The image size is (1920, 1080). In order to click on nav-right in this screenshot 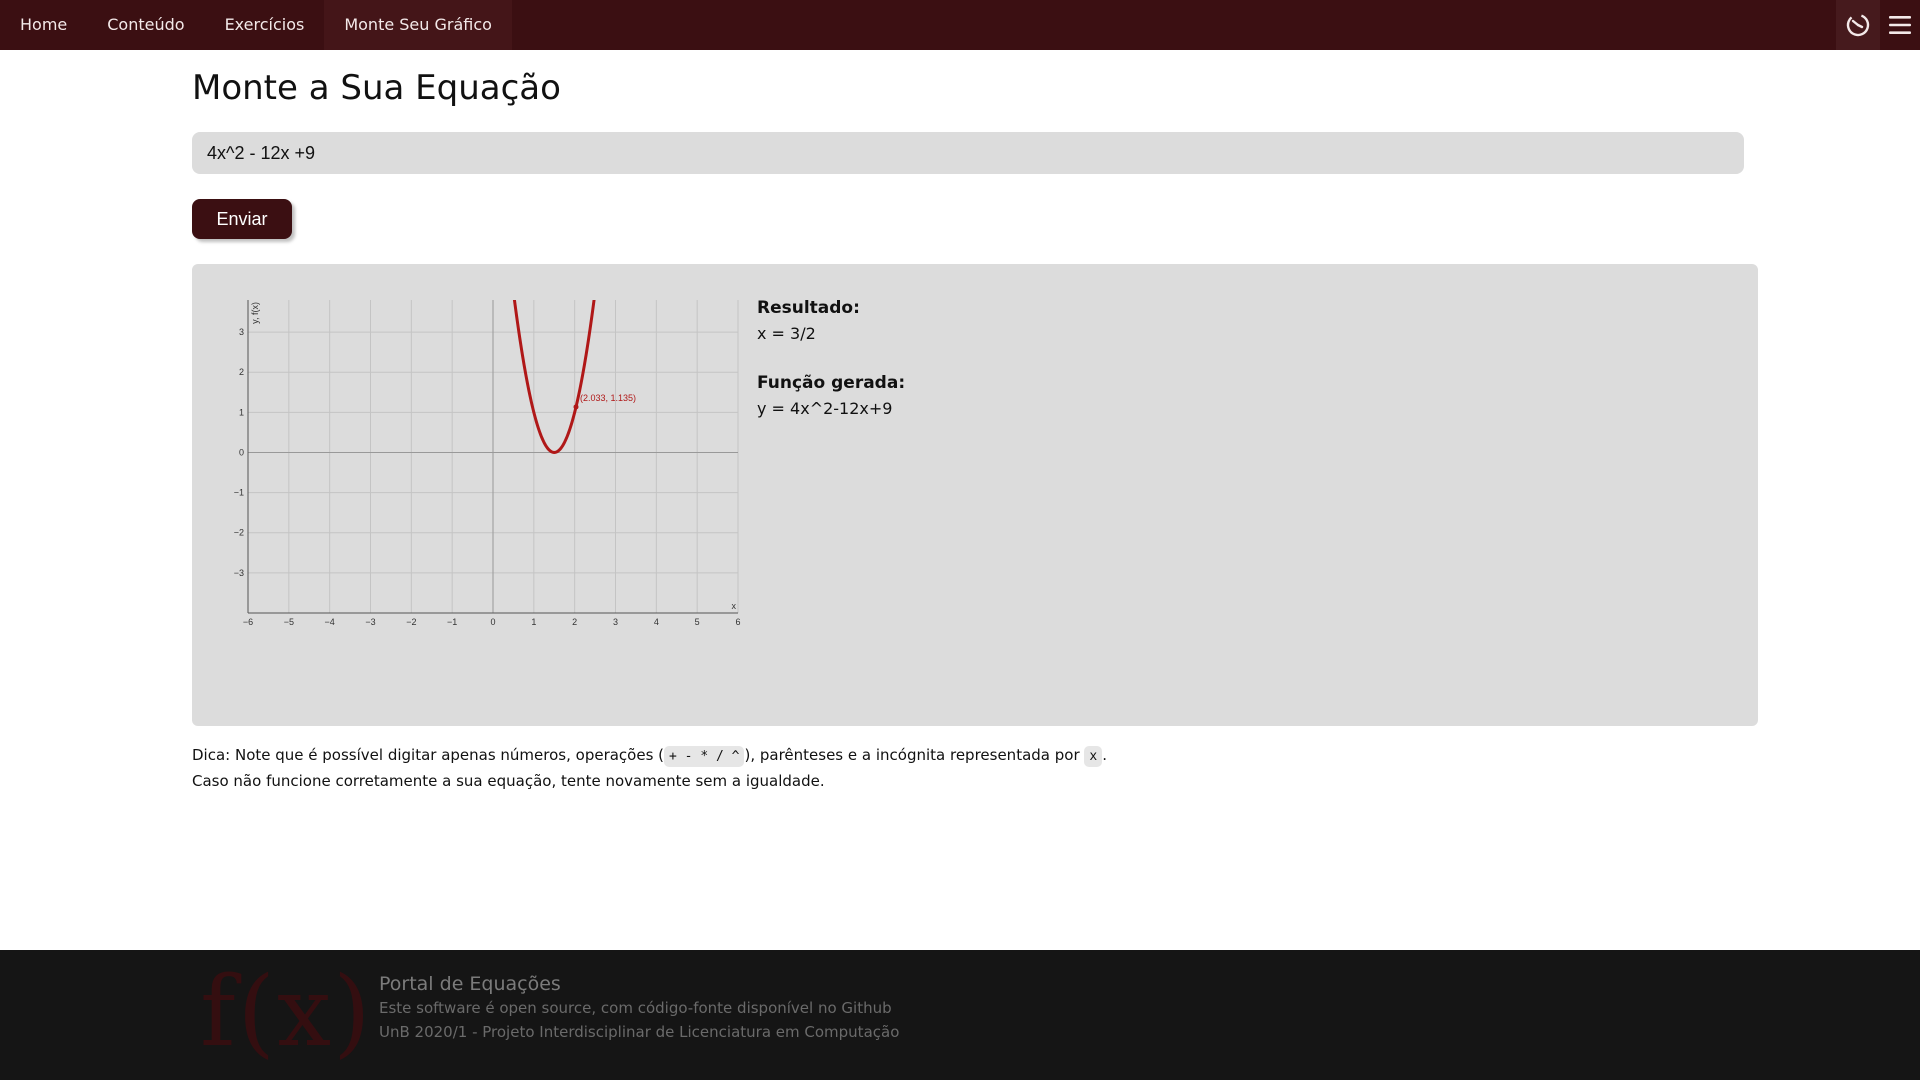, I will do `click(1878, 25)`.